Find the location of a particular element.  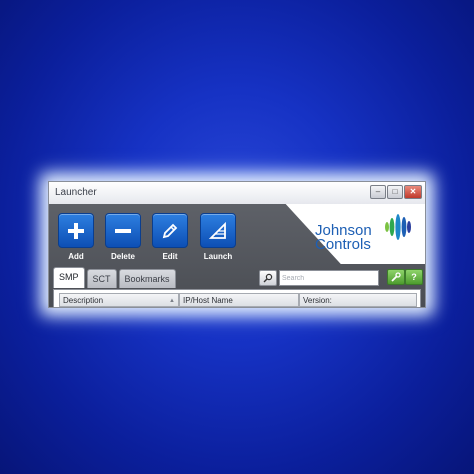

johnson-controls-logo-icon is located at coordinates (398, 227).